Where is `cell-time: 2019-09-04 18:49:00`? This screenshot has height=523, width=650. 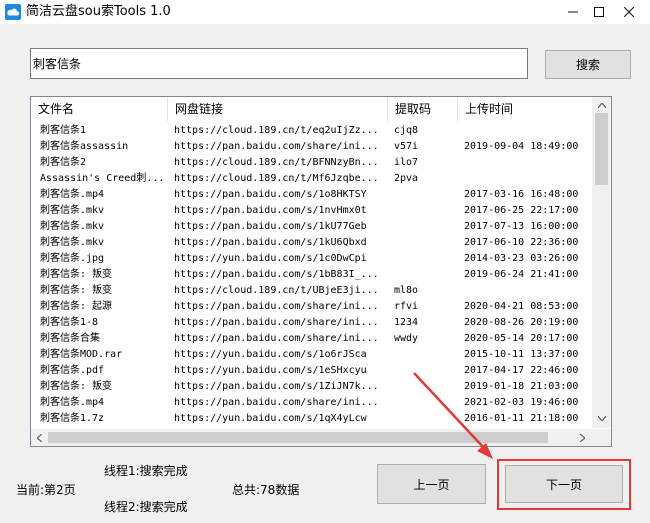
cell-time: 2019-09-04 18:49:00 is located at coordinates (521, 146).